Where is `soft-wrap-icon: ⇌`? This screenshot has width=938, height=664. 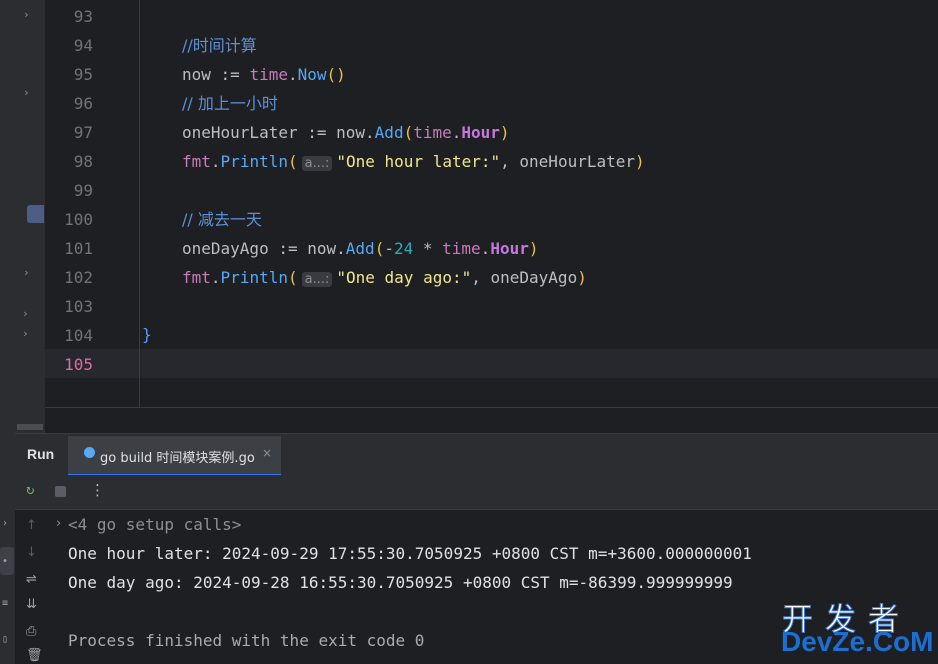
soft-wrap-icon: ⇌ is located at coordinates (31, 579).